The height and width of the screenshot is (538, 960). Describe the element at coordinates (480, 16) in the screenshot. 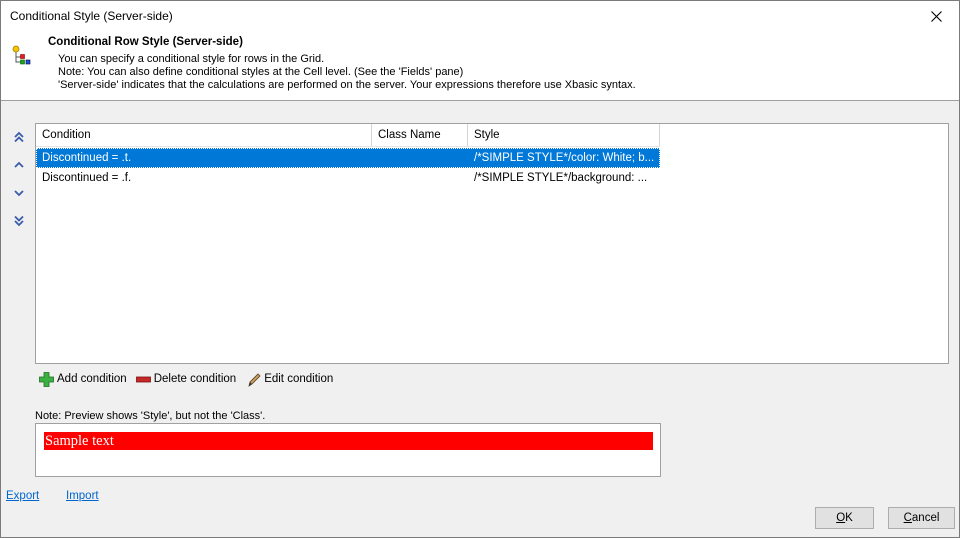

I see `title-bar: Conditional Style (Server-side)` at that location.